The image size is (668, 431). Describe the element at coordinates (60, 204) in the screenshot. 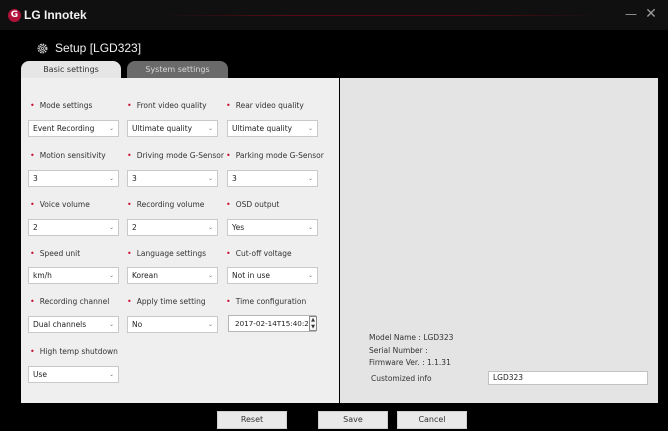

I see `voice-volume-label: • Voice volume` at that location.